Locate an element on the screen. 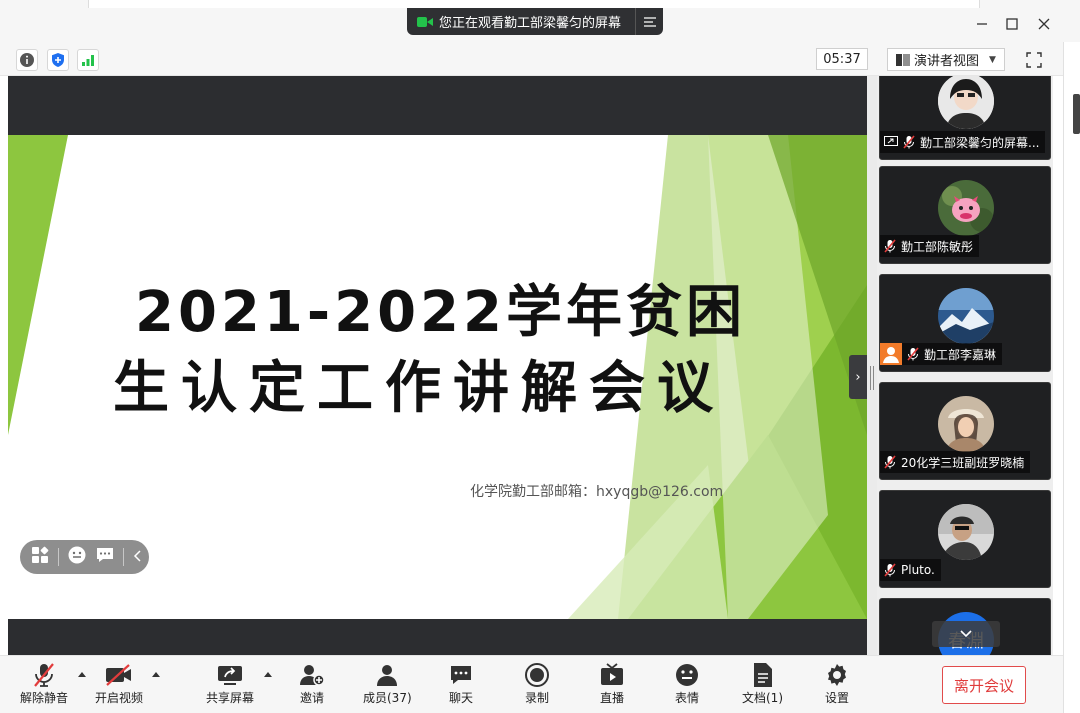  documents-button: 文档(1) is located at coordinates (762, 685).